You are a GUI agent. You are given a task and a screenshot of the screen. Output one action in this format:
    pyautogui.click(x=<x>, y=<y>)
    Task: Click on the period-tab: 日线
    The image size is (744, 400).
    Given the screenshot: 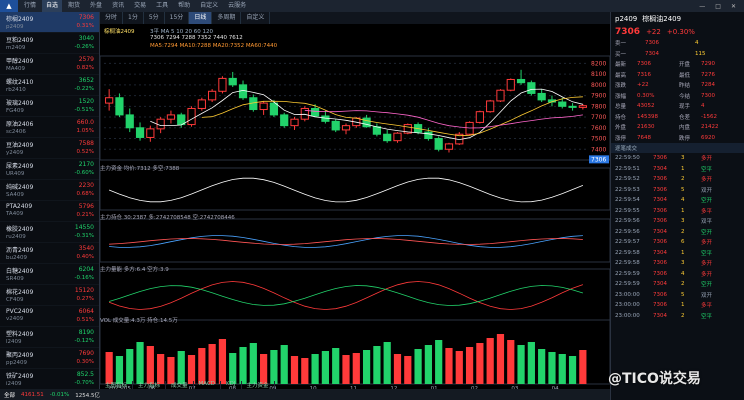 What is the action you would take?
    pyautogui.click(x=201, y=18)
    